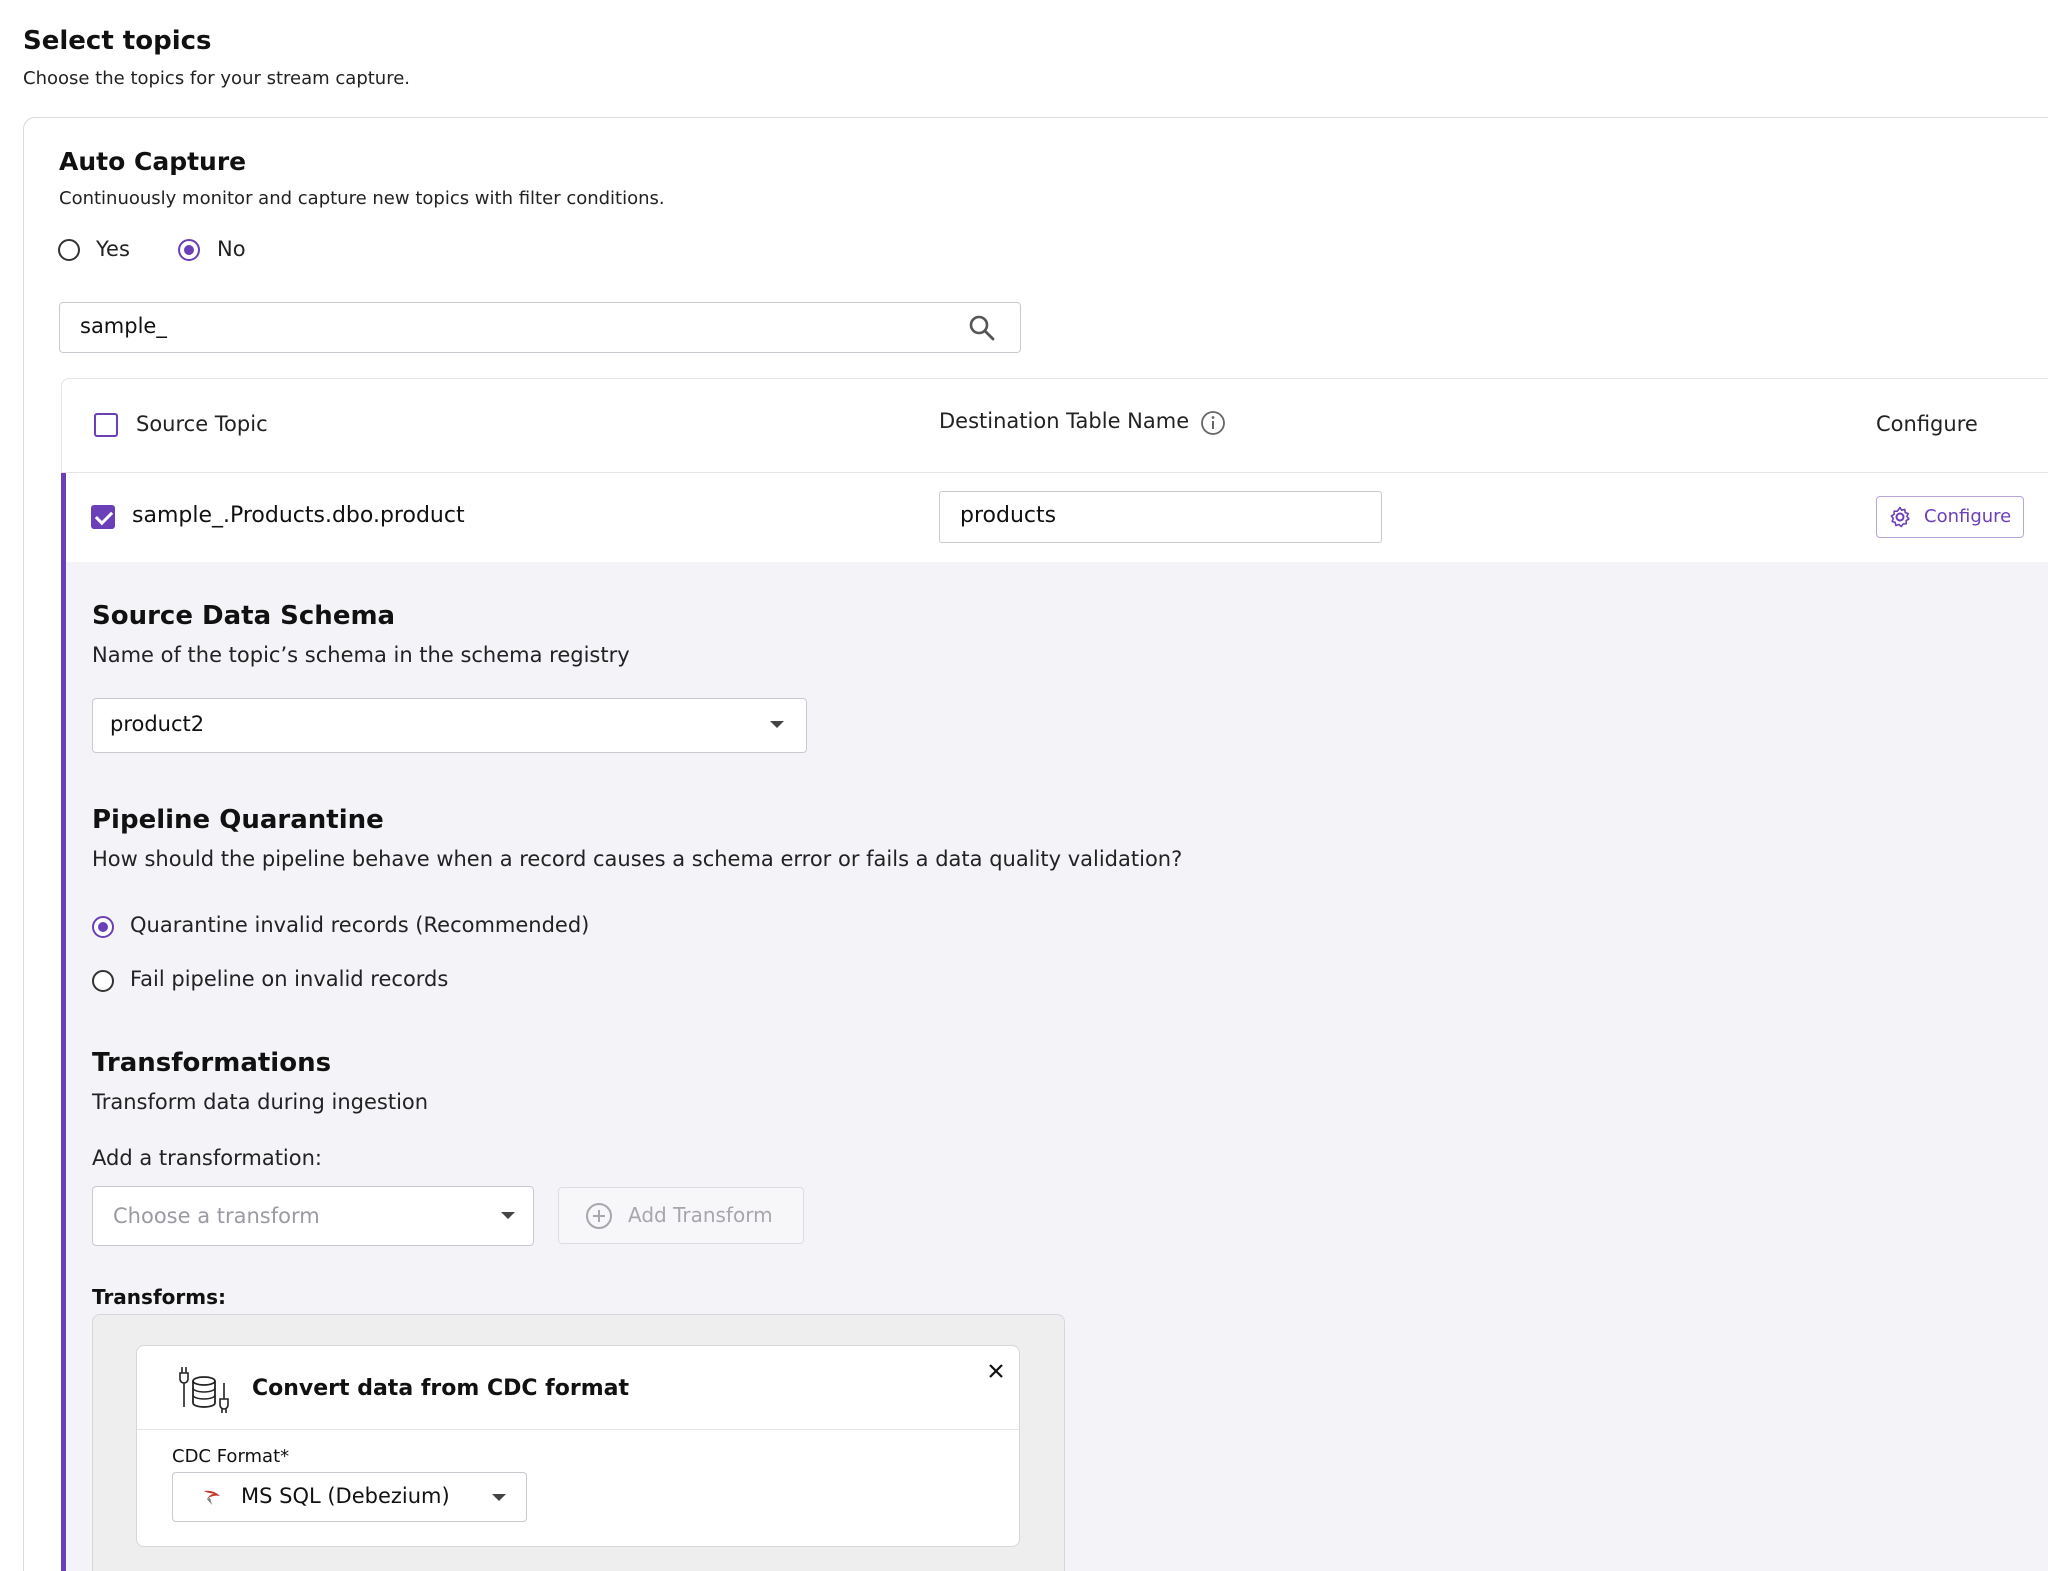 This screenshot has width=2048, height=1571. What do you see at coordinates (216, 1216) in the screenshot?
I see `transform-select-placeholder: Choose a transform` at bounding box center [216, 1216].